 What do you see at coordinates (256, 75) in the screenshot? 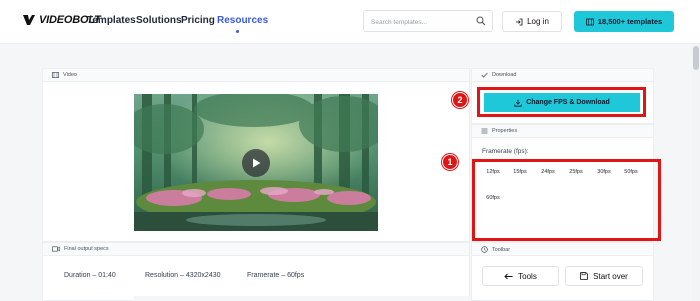
I see `video-panel-header-bar` at bounding box center [256, 75].